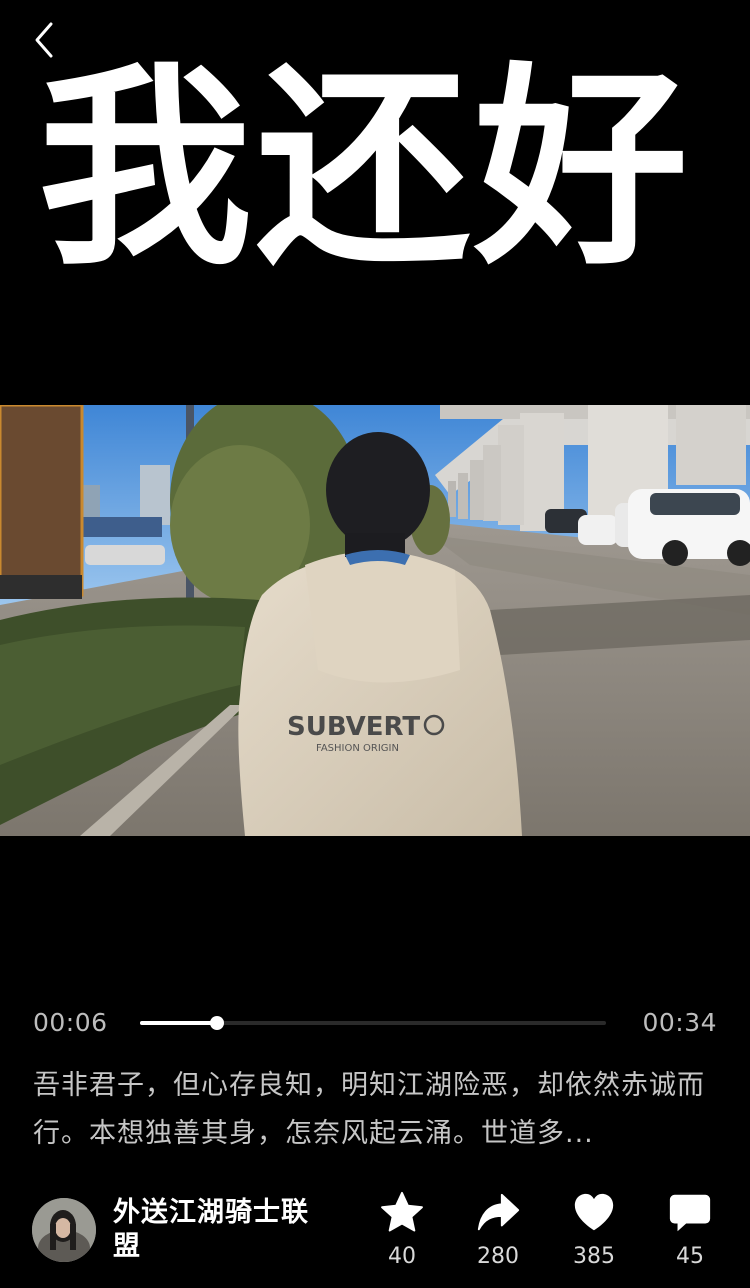  Describe the element at coordinates (178, 1023) in the screenshot. I see `progress-fill` at that location.